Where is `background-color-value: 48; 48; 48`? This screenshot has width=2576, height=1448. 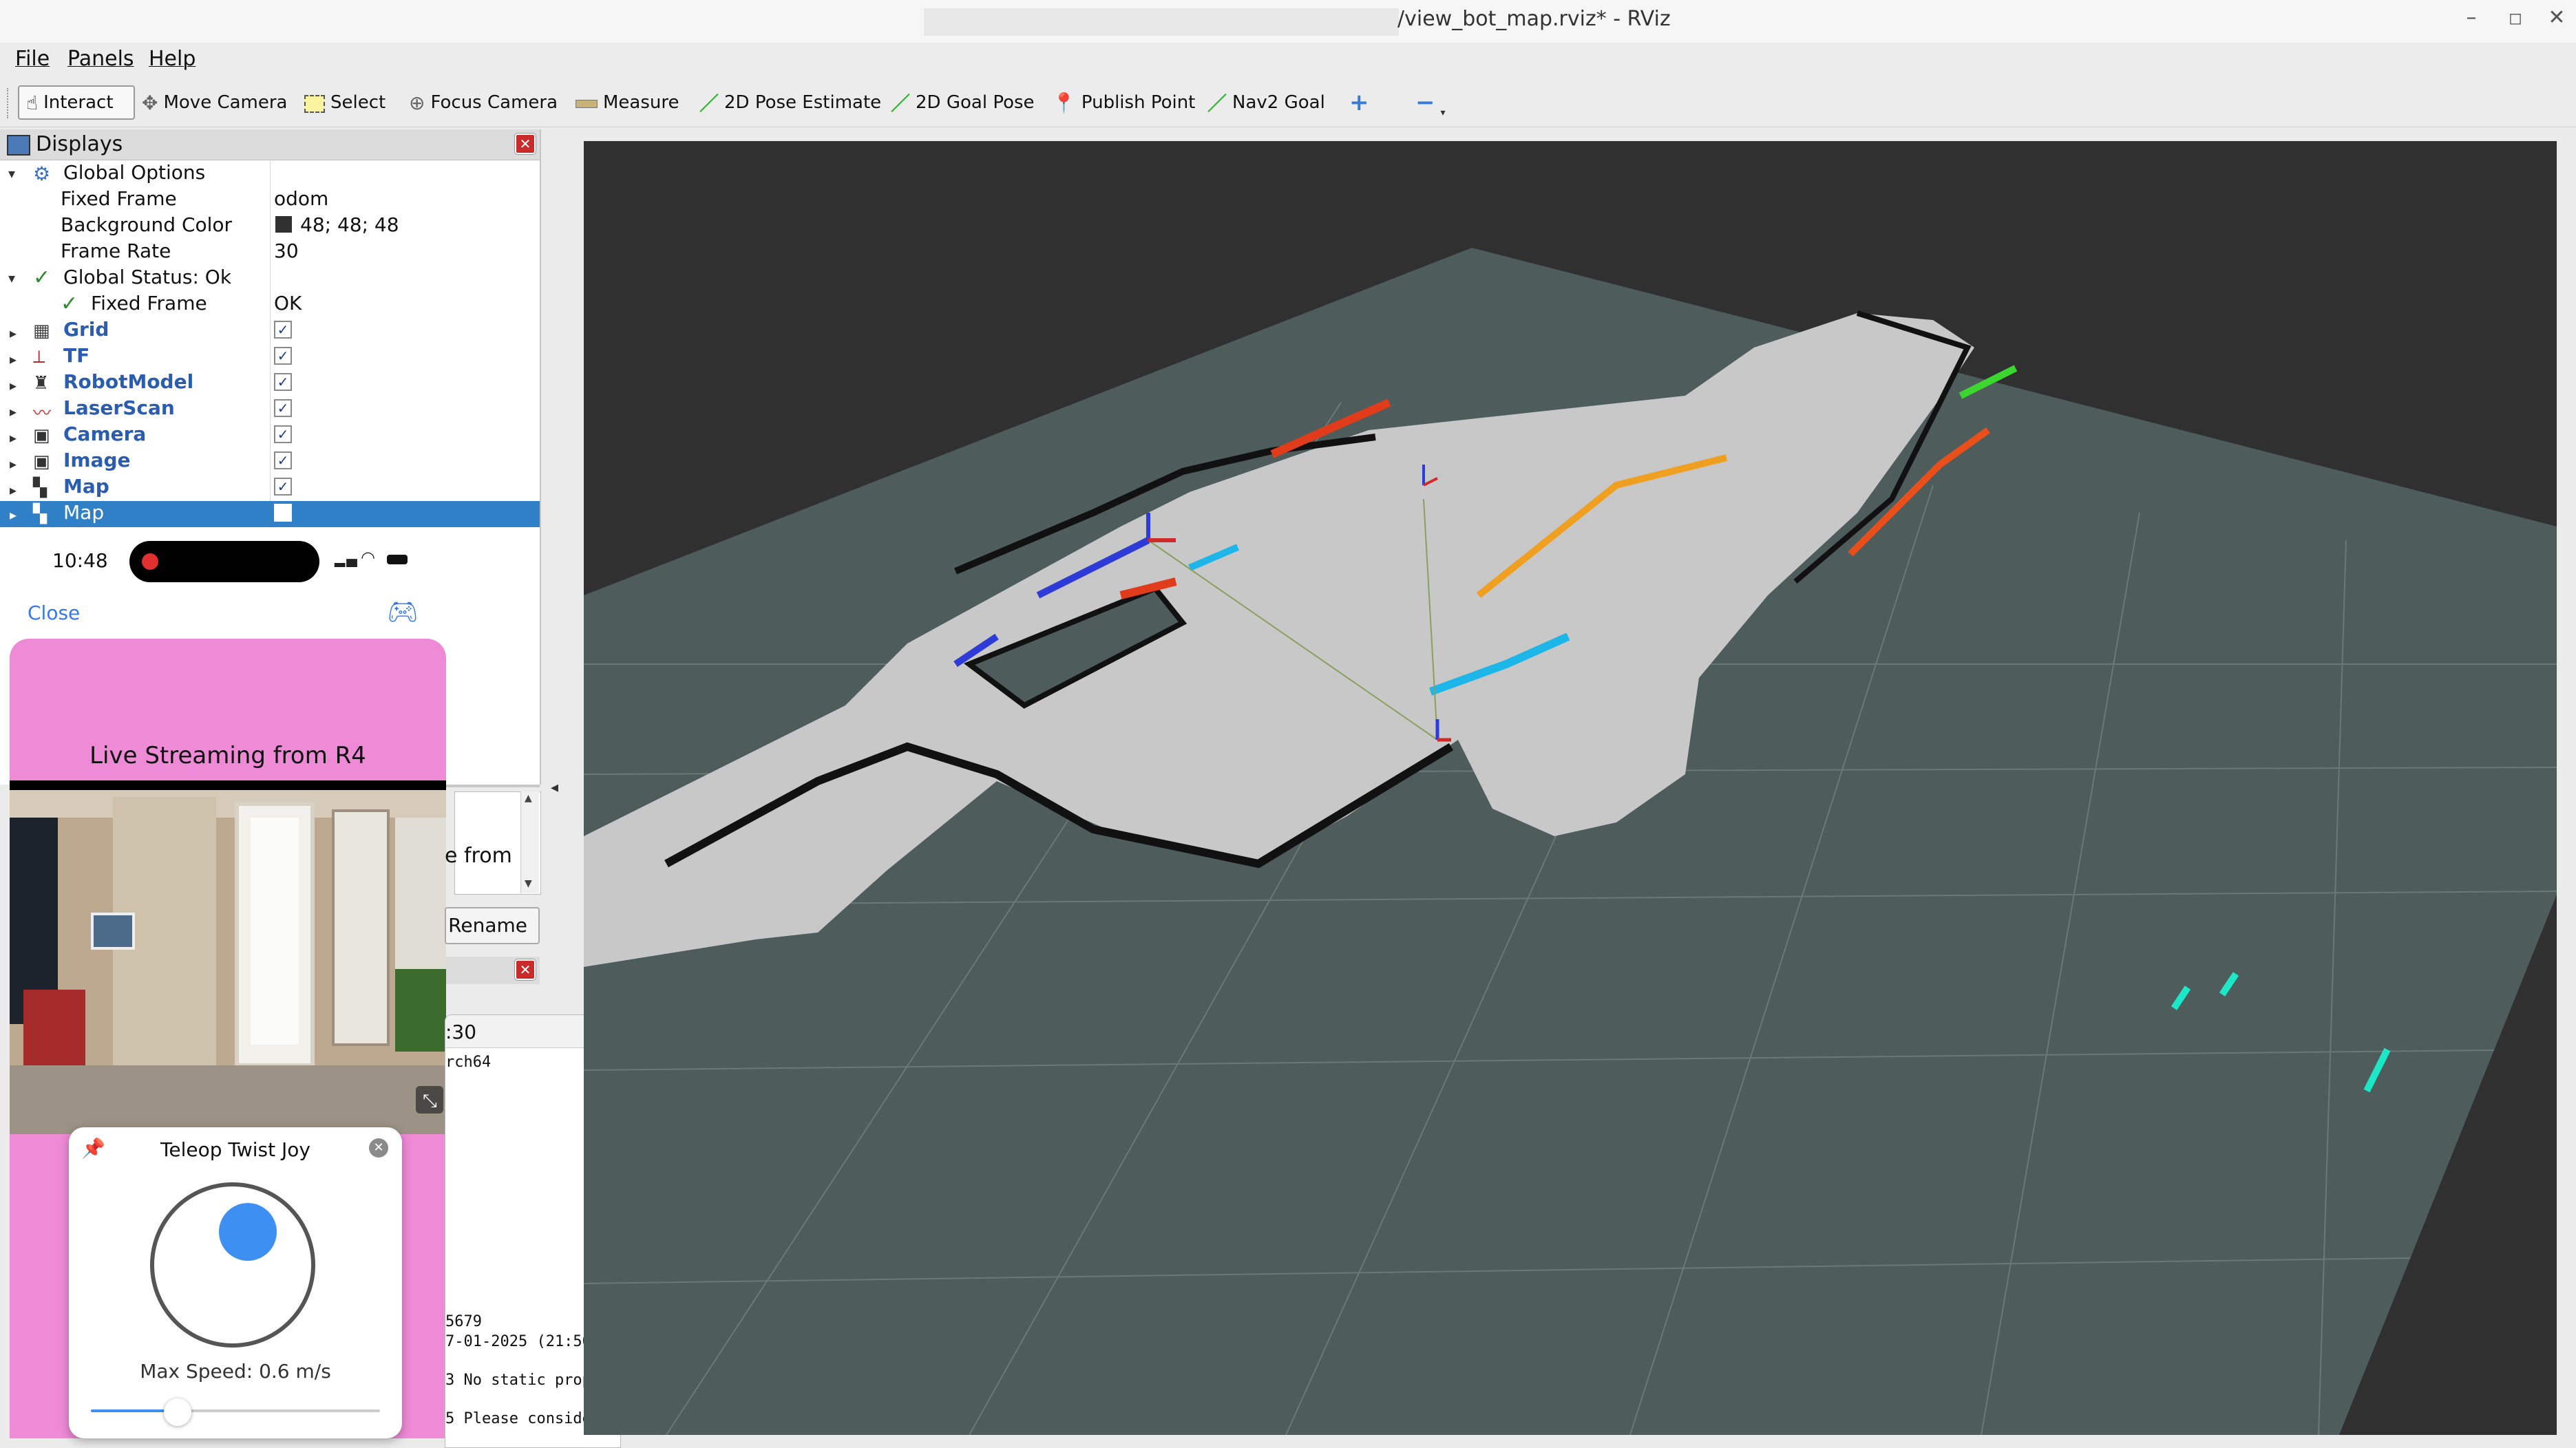 background-color-value: 48; 48; 48 is located at coordinates (350, 224).